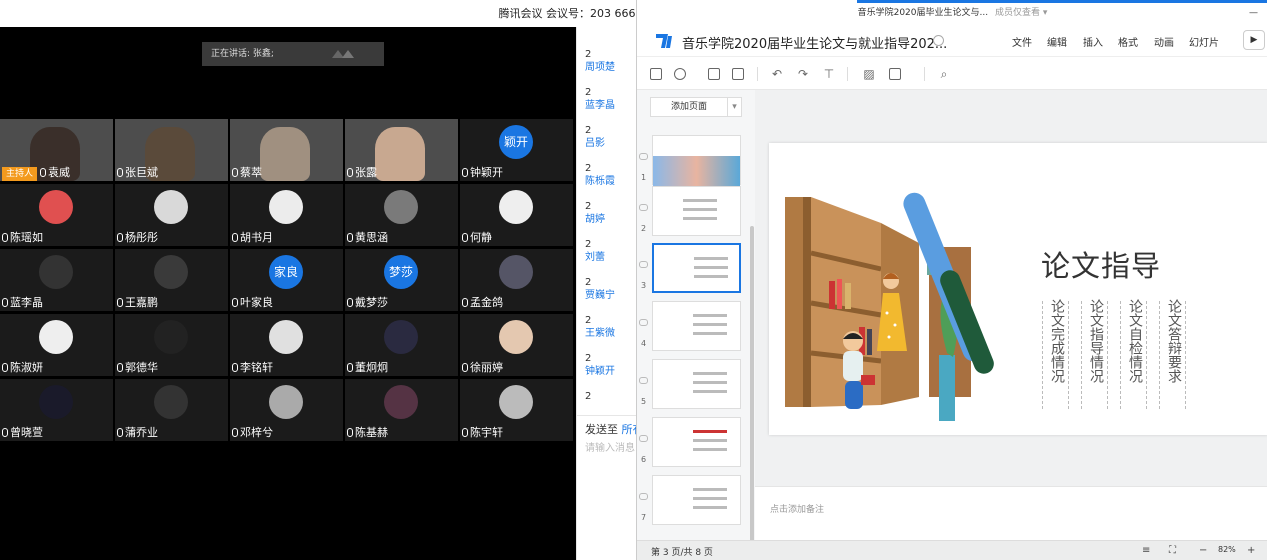  Describe the element at coordinates (797, 508) in the screenshot. I see `notes-placeholder: 点击添加备注` at that location.